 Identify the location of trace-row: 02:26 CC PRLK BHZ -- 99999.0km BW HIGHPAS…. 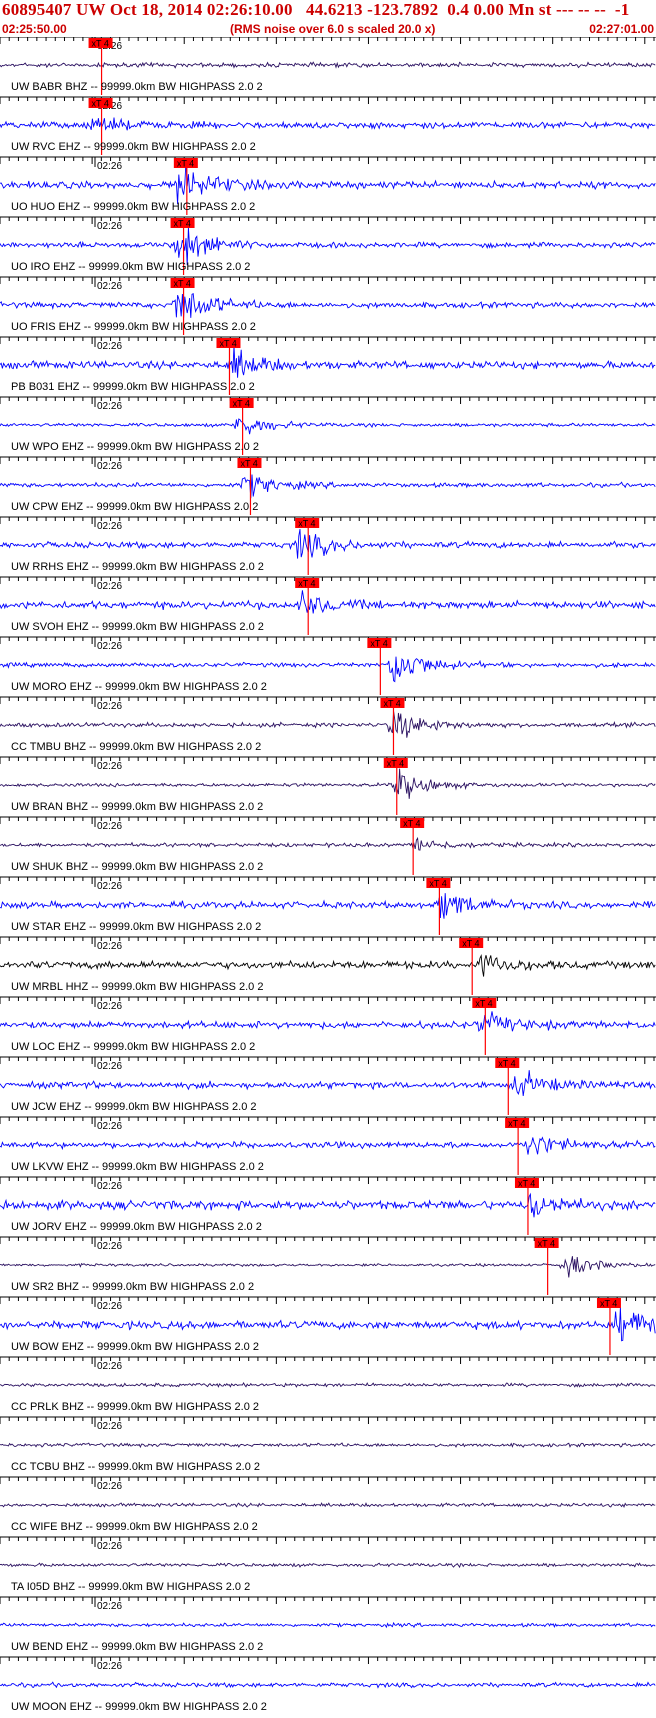
(328, 1384).